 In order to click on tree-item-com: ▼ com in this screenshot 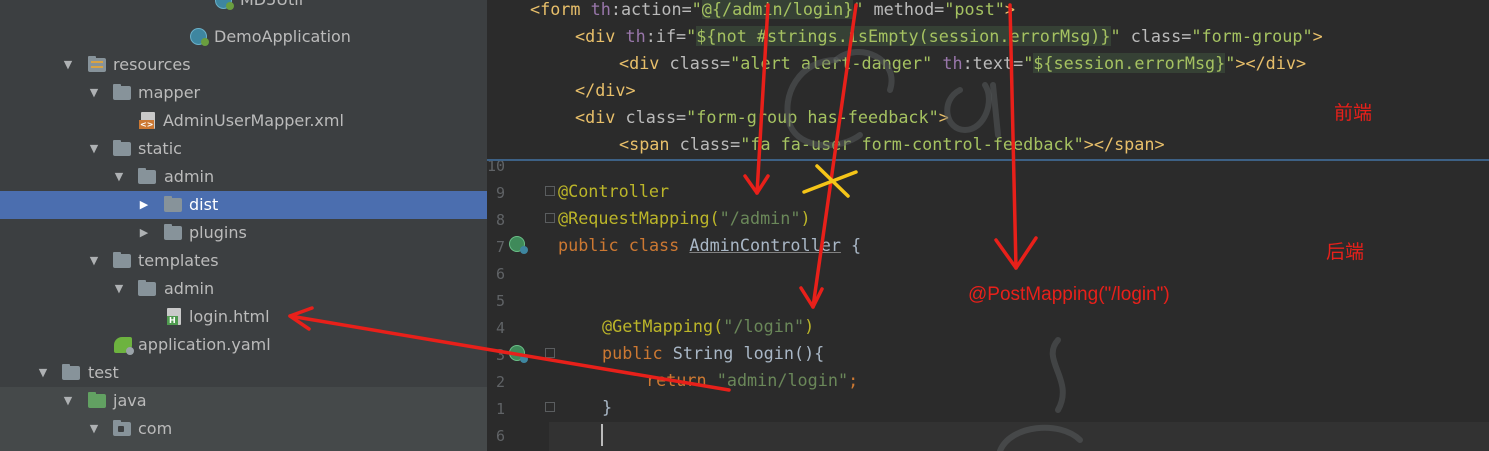, I will do `click(243, 429)`.